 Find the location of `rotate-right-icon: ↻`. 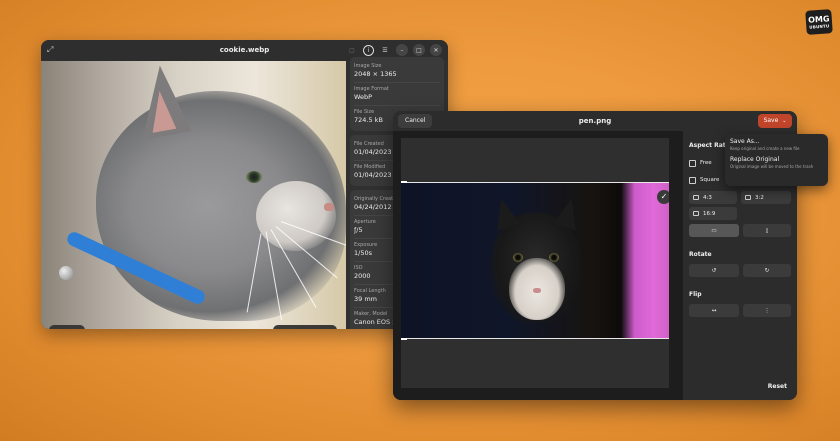

rotate-right-icon: ↻ is located at coordinates (767, 270).